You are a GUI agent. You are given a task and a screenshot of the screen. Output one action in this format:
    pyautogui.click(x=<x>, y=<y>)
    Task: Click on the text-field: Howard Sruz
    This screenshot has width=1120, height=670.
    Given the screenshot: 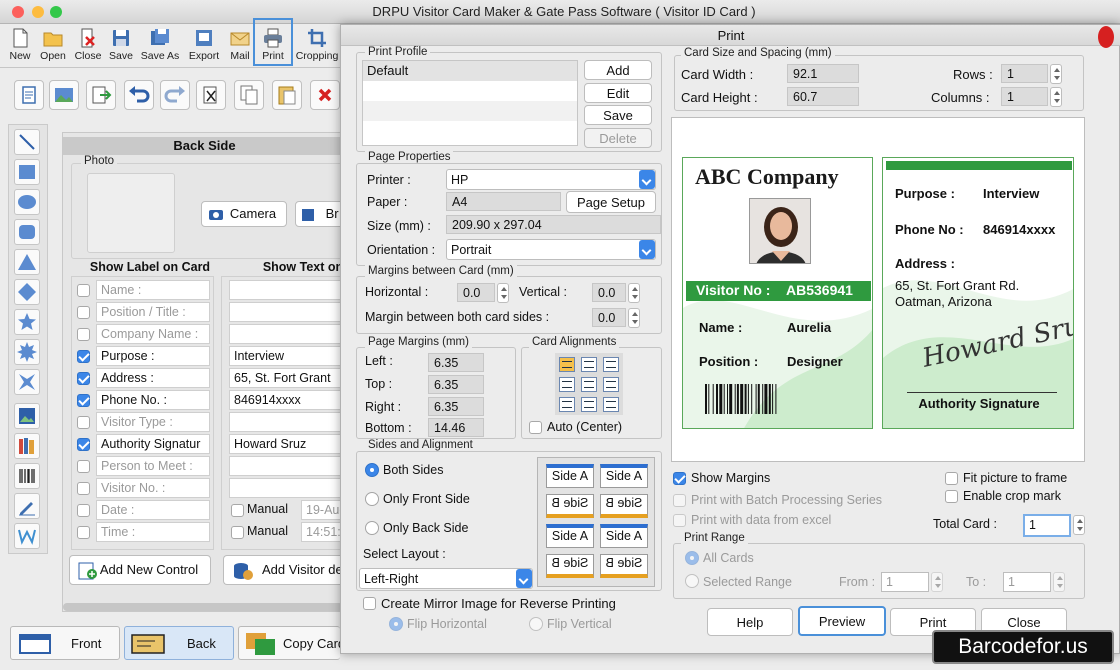 What is the action you would take?
    pyautogui.click(x=290, y=444)
    